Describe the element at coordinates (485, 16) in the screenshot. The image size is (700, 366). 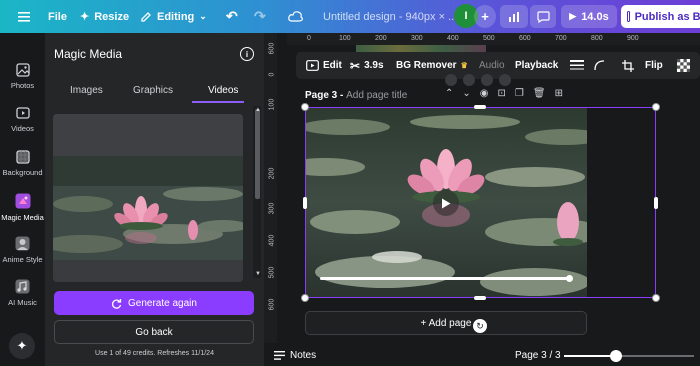
I see `add-collaborator-button: +` at that location.